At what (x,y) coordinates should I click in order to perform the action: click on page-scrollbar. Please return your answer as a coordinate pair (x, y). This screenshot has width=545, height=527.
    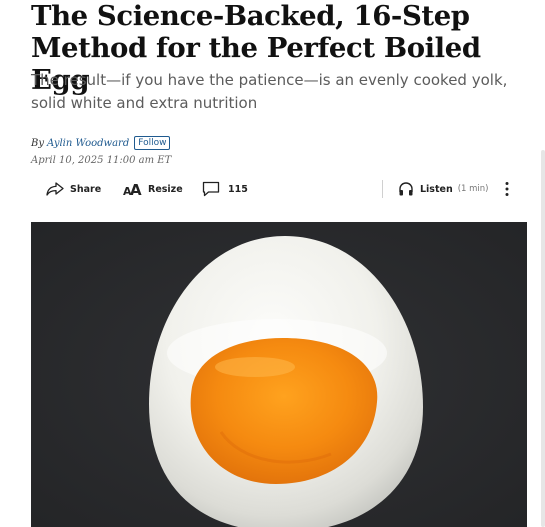
    Looking at the image, I should click on (543, 338).